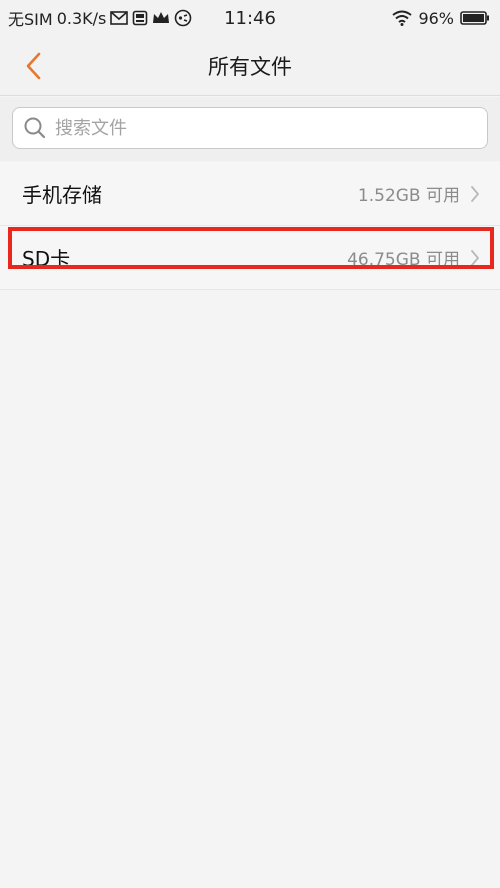  I want to click on storage-item-label: 手机存储, so click(62, 195).